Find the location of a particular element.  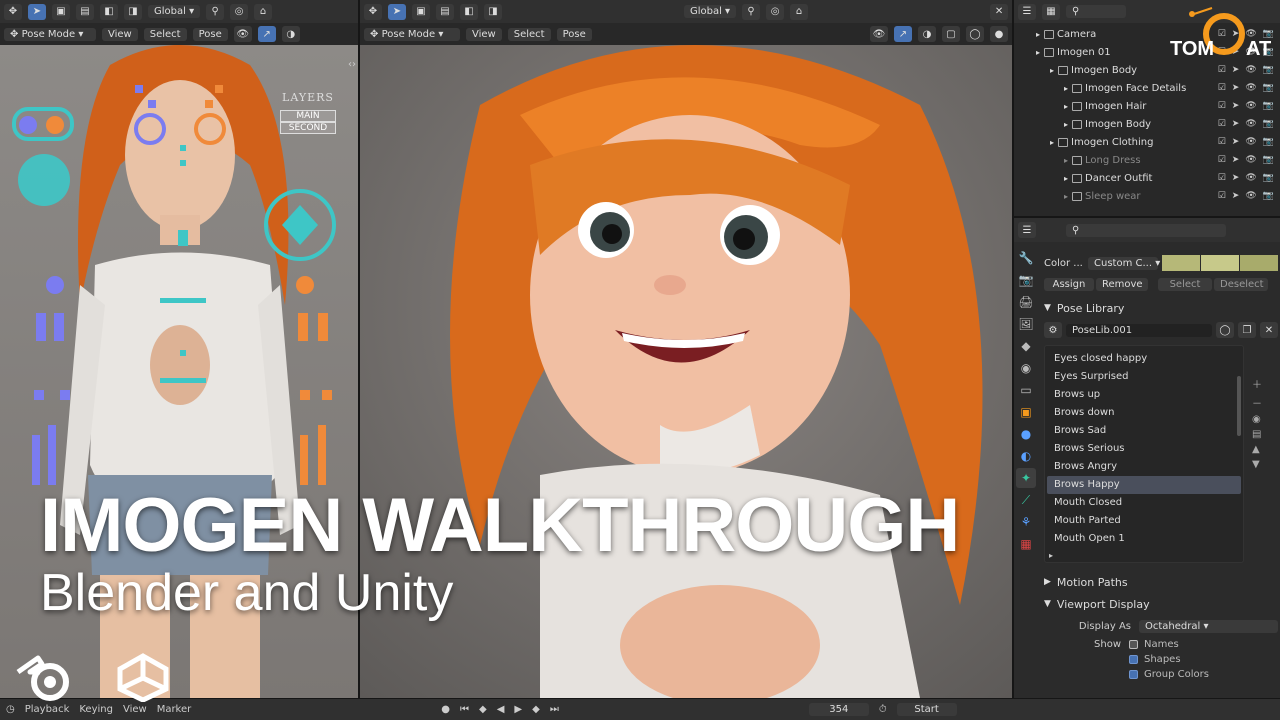

pose-list-item: Mouth Open 1 is located at coordinates (1144, 539).